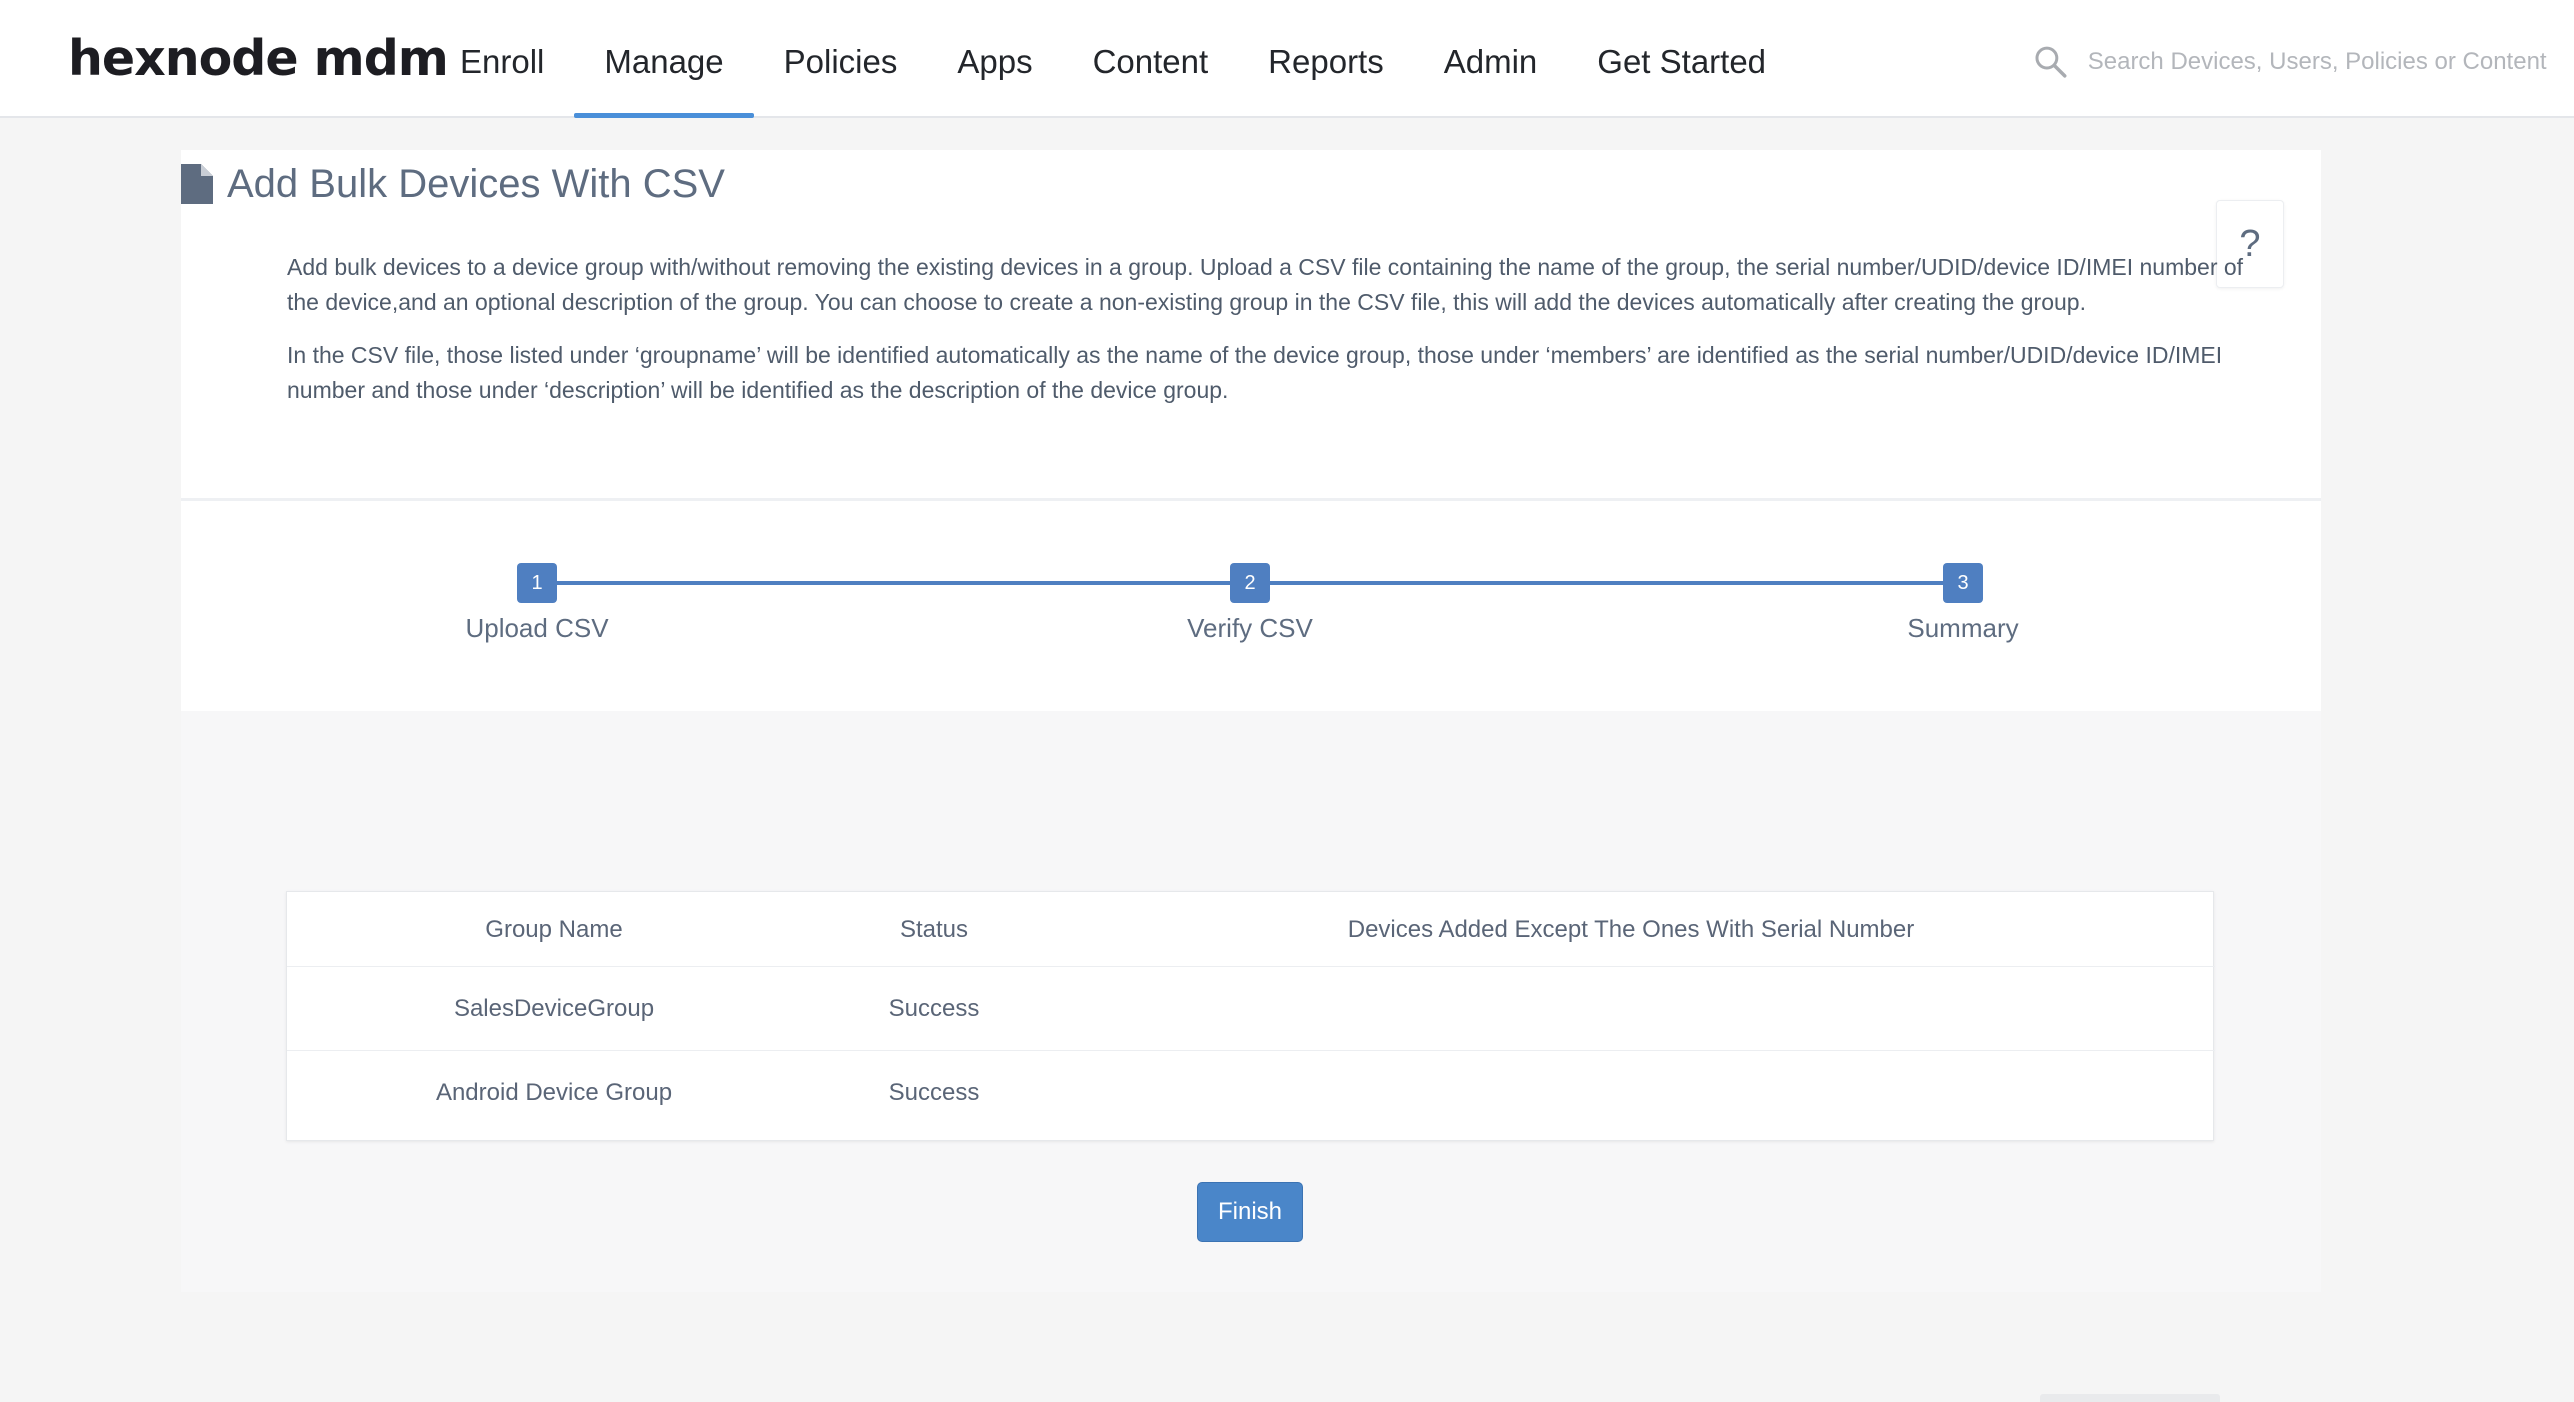 This screenshot has width=2574, height=1402. What do you see at coordinates (1326, 59) in the screenshot?
I see `nav-reports: Reports` at bounding box center [1326, 59].